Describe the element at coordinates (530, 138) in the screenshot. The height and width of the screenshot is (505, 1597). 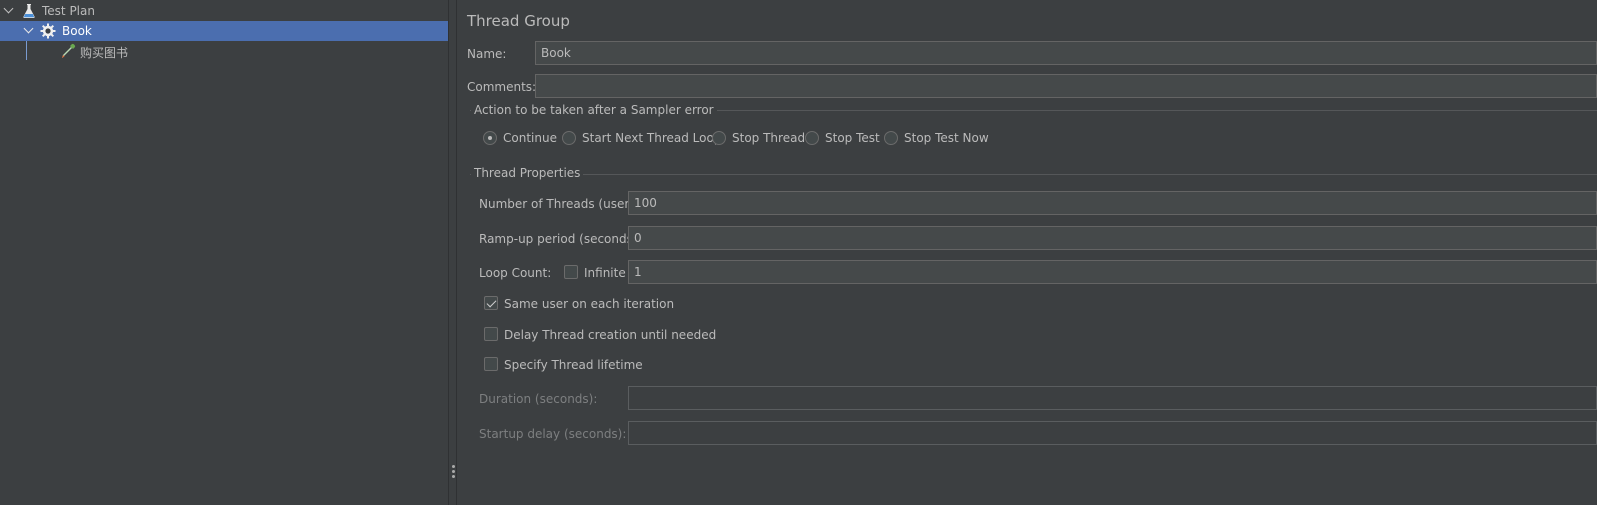
I see `radio-continue-label: Continue` at that location.